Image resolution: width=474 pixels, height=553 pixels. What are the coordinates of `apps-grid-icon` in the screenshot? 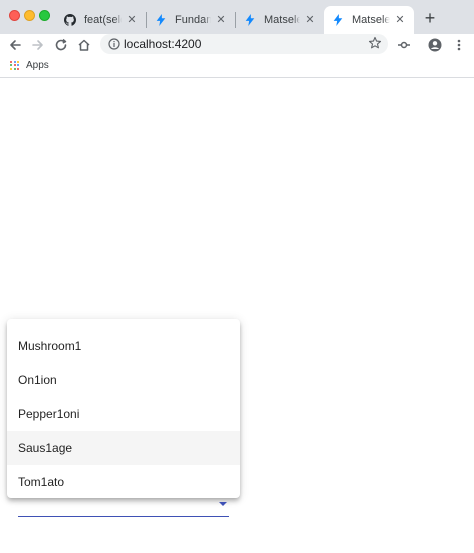 It's located at (15, 65).